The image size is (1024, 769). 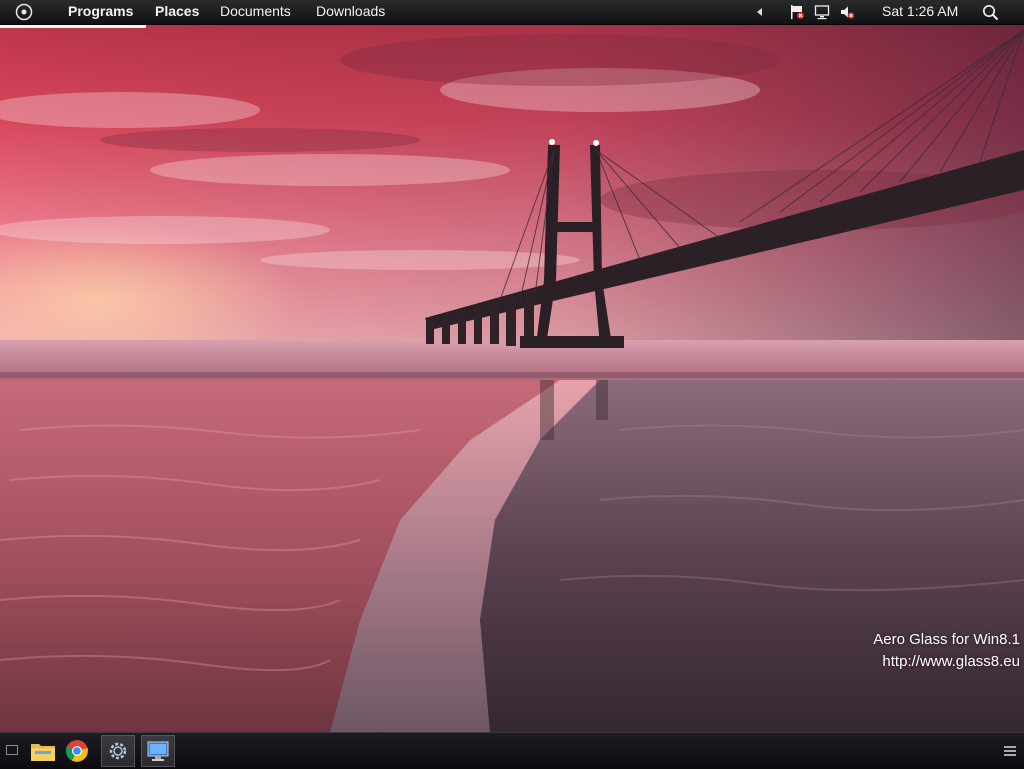 I want to click on tray-overflow-button, so click(x=760, y=12).